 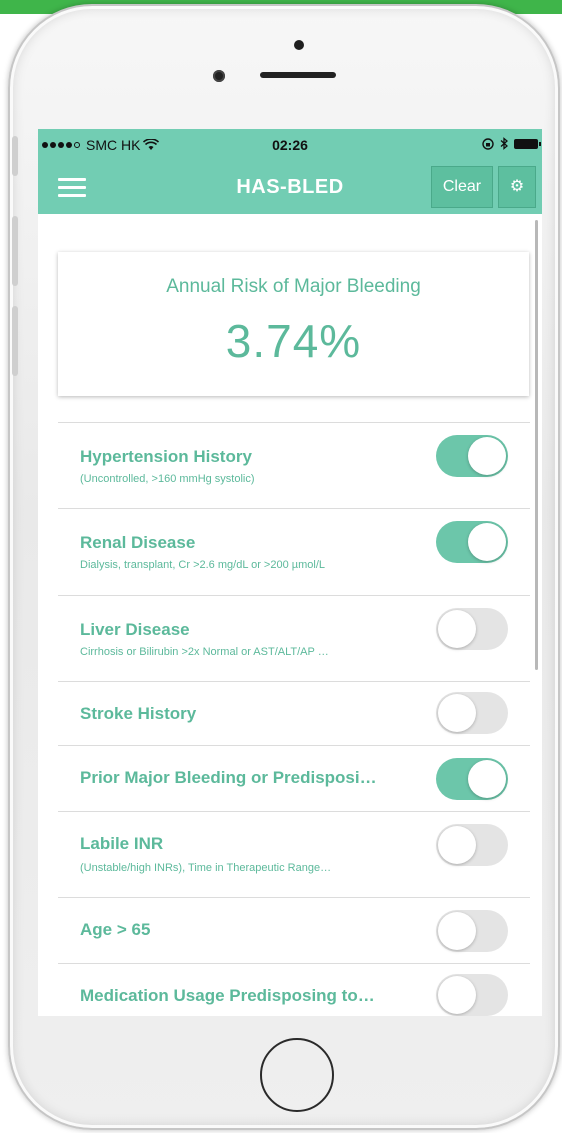 I want to click on status-time: 02:26, so click(x=290, y=145).